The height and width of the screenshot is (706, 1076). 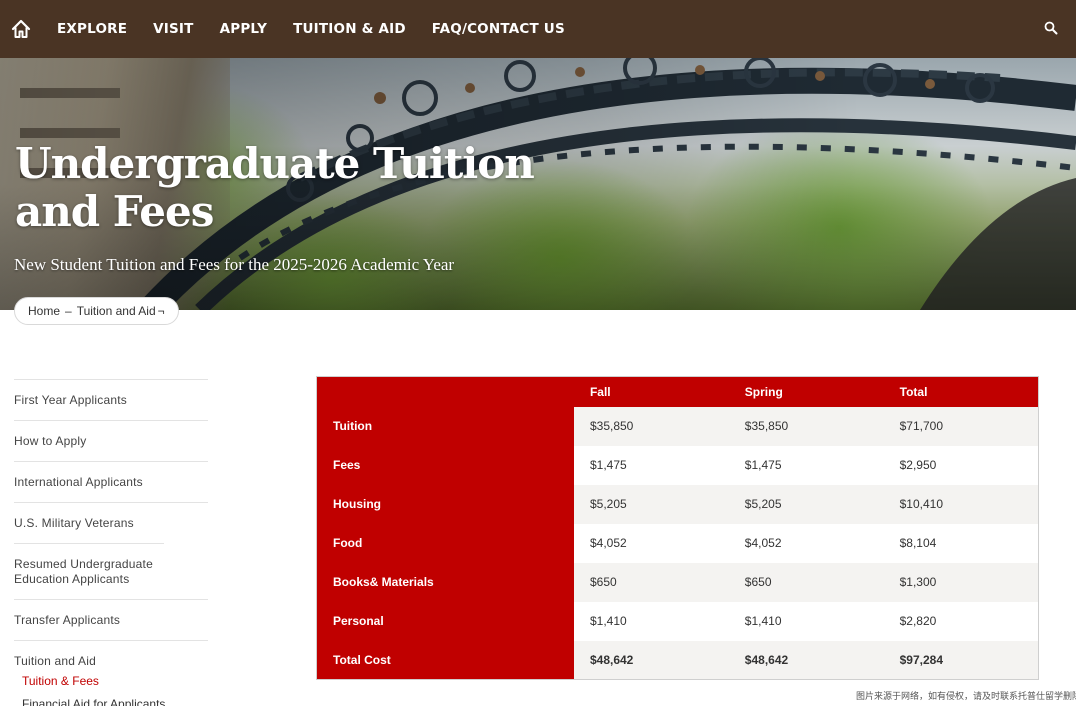 What do you see at coordinates (445, 621) in the screenshot?
I see `row-label: Personal` at bounding box center [445, 621].